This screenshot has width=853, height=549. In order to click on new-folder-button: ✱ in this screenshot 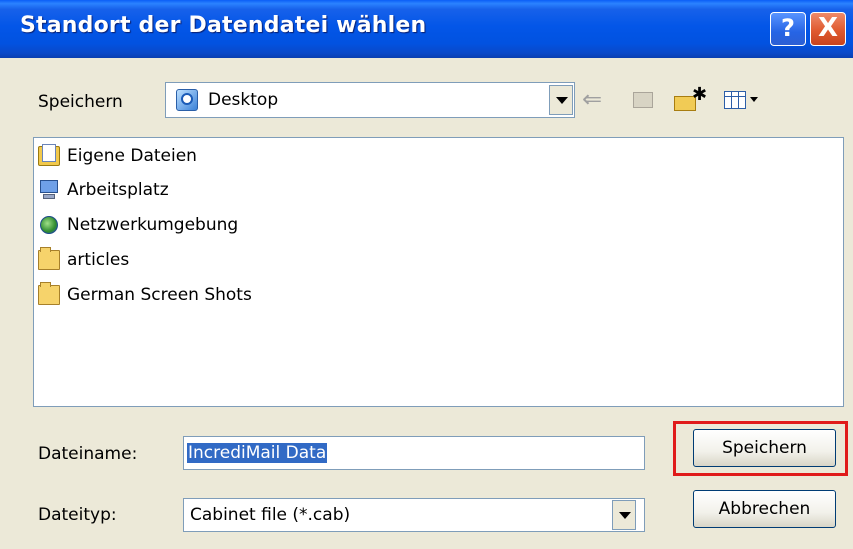, I will do `click(691, 99)`.